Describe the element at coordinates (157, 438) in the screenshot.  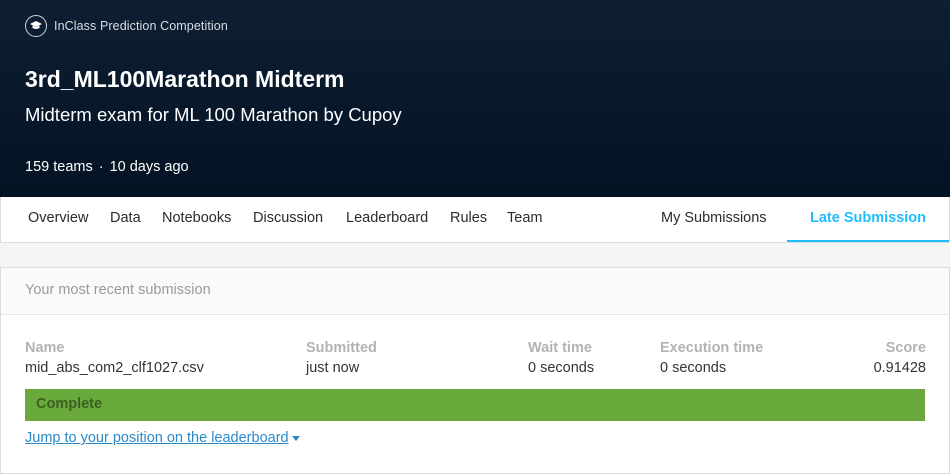
I see `jump-link-label: Jump to your position on the leaderboard` at that location.